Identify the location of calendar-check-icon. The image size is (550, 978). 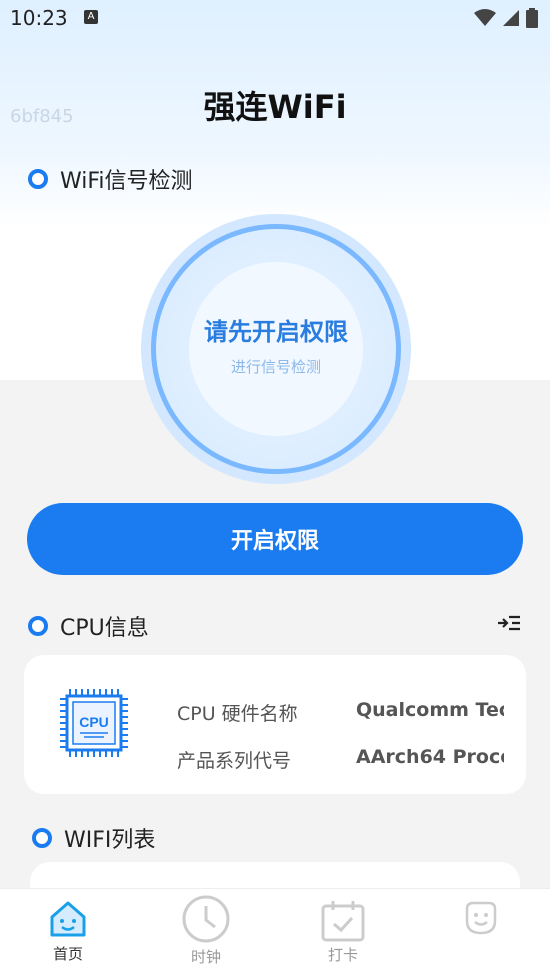
(343, 921).